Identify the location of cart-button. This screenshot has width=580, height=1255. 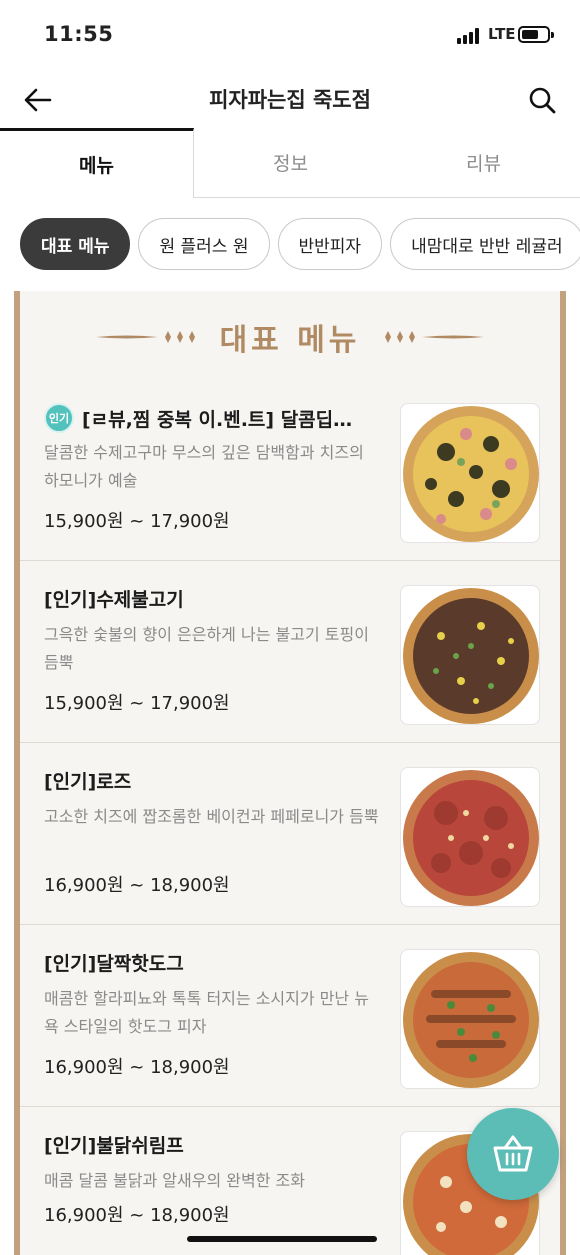
(513, 1154).